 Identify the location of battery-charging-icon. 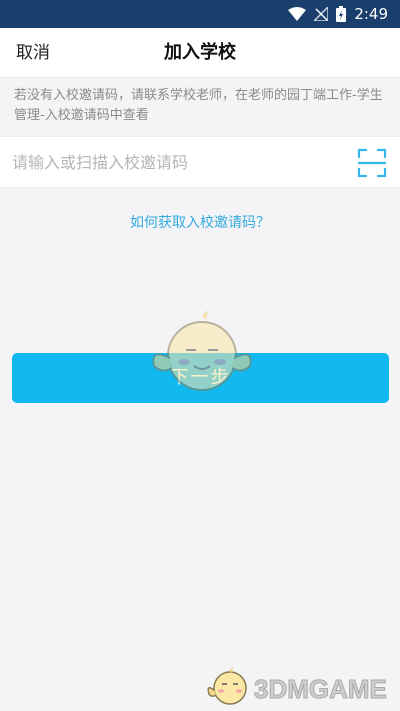
(341, 14).